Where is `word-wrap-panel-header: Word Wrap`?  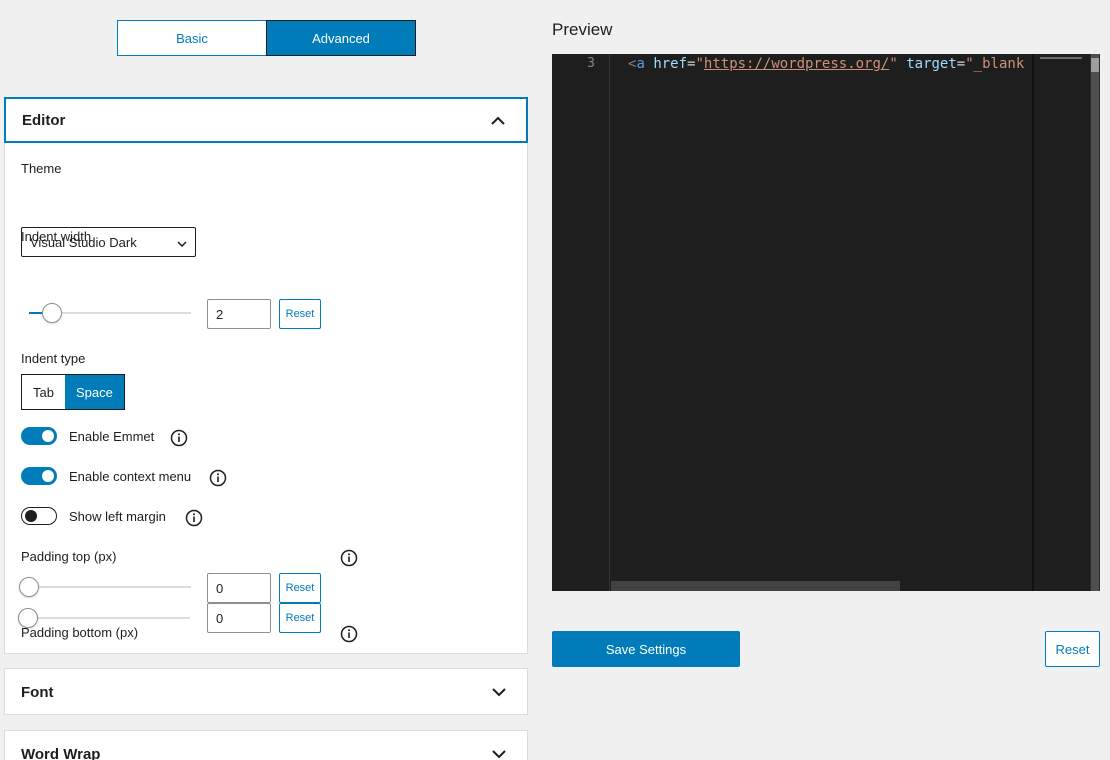
word-wrap-panel-header: Word Wrap is located at coordinates (266, 745).